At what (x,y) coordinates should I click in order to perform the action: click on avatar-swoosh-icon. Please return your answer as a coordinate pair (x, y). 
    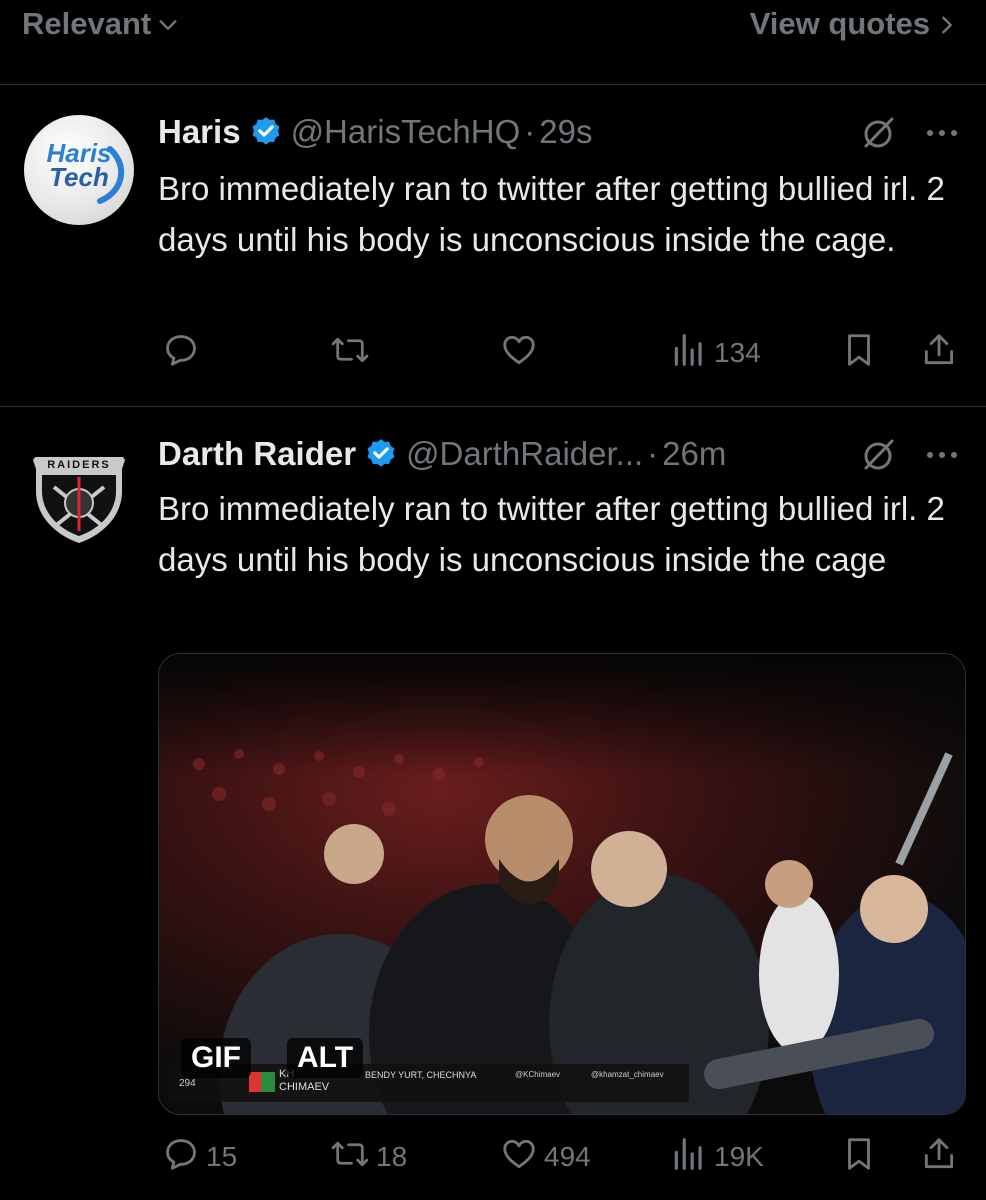
    Looking at the image, I should click on (111, 175).